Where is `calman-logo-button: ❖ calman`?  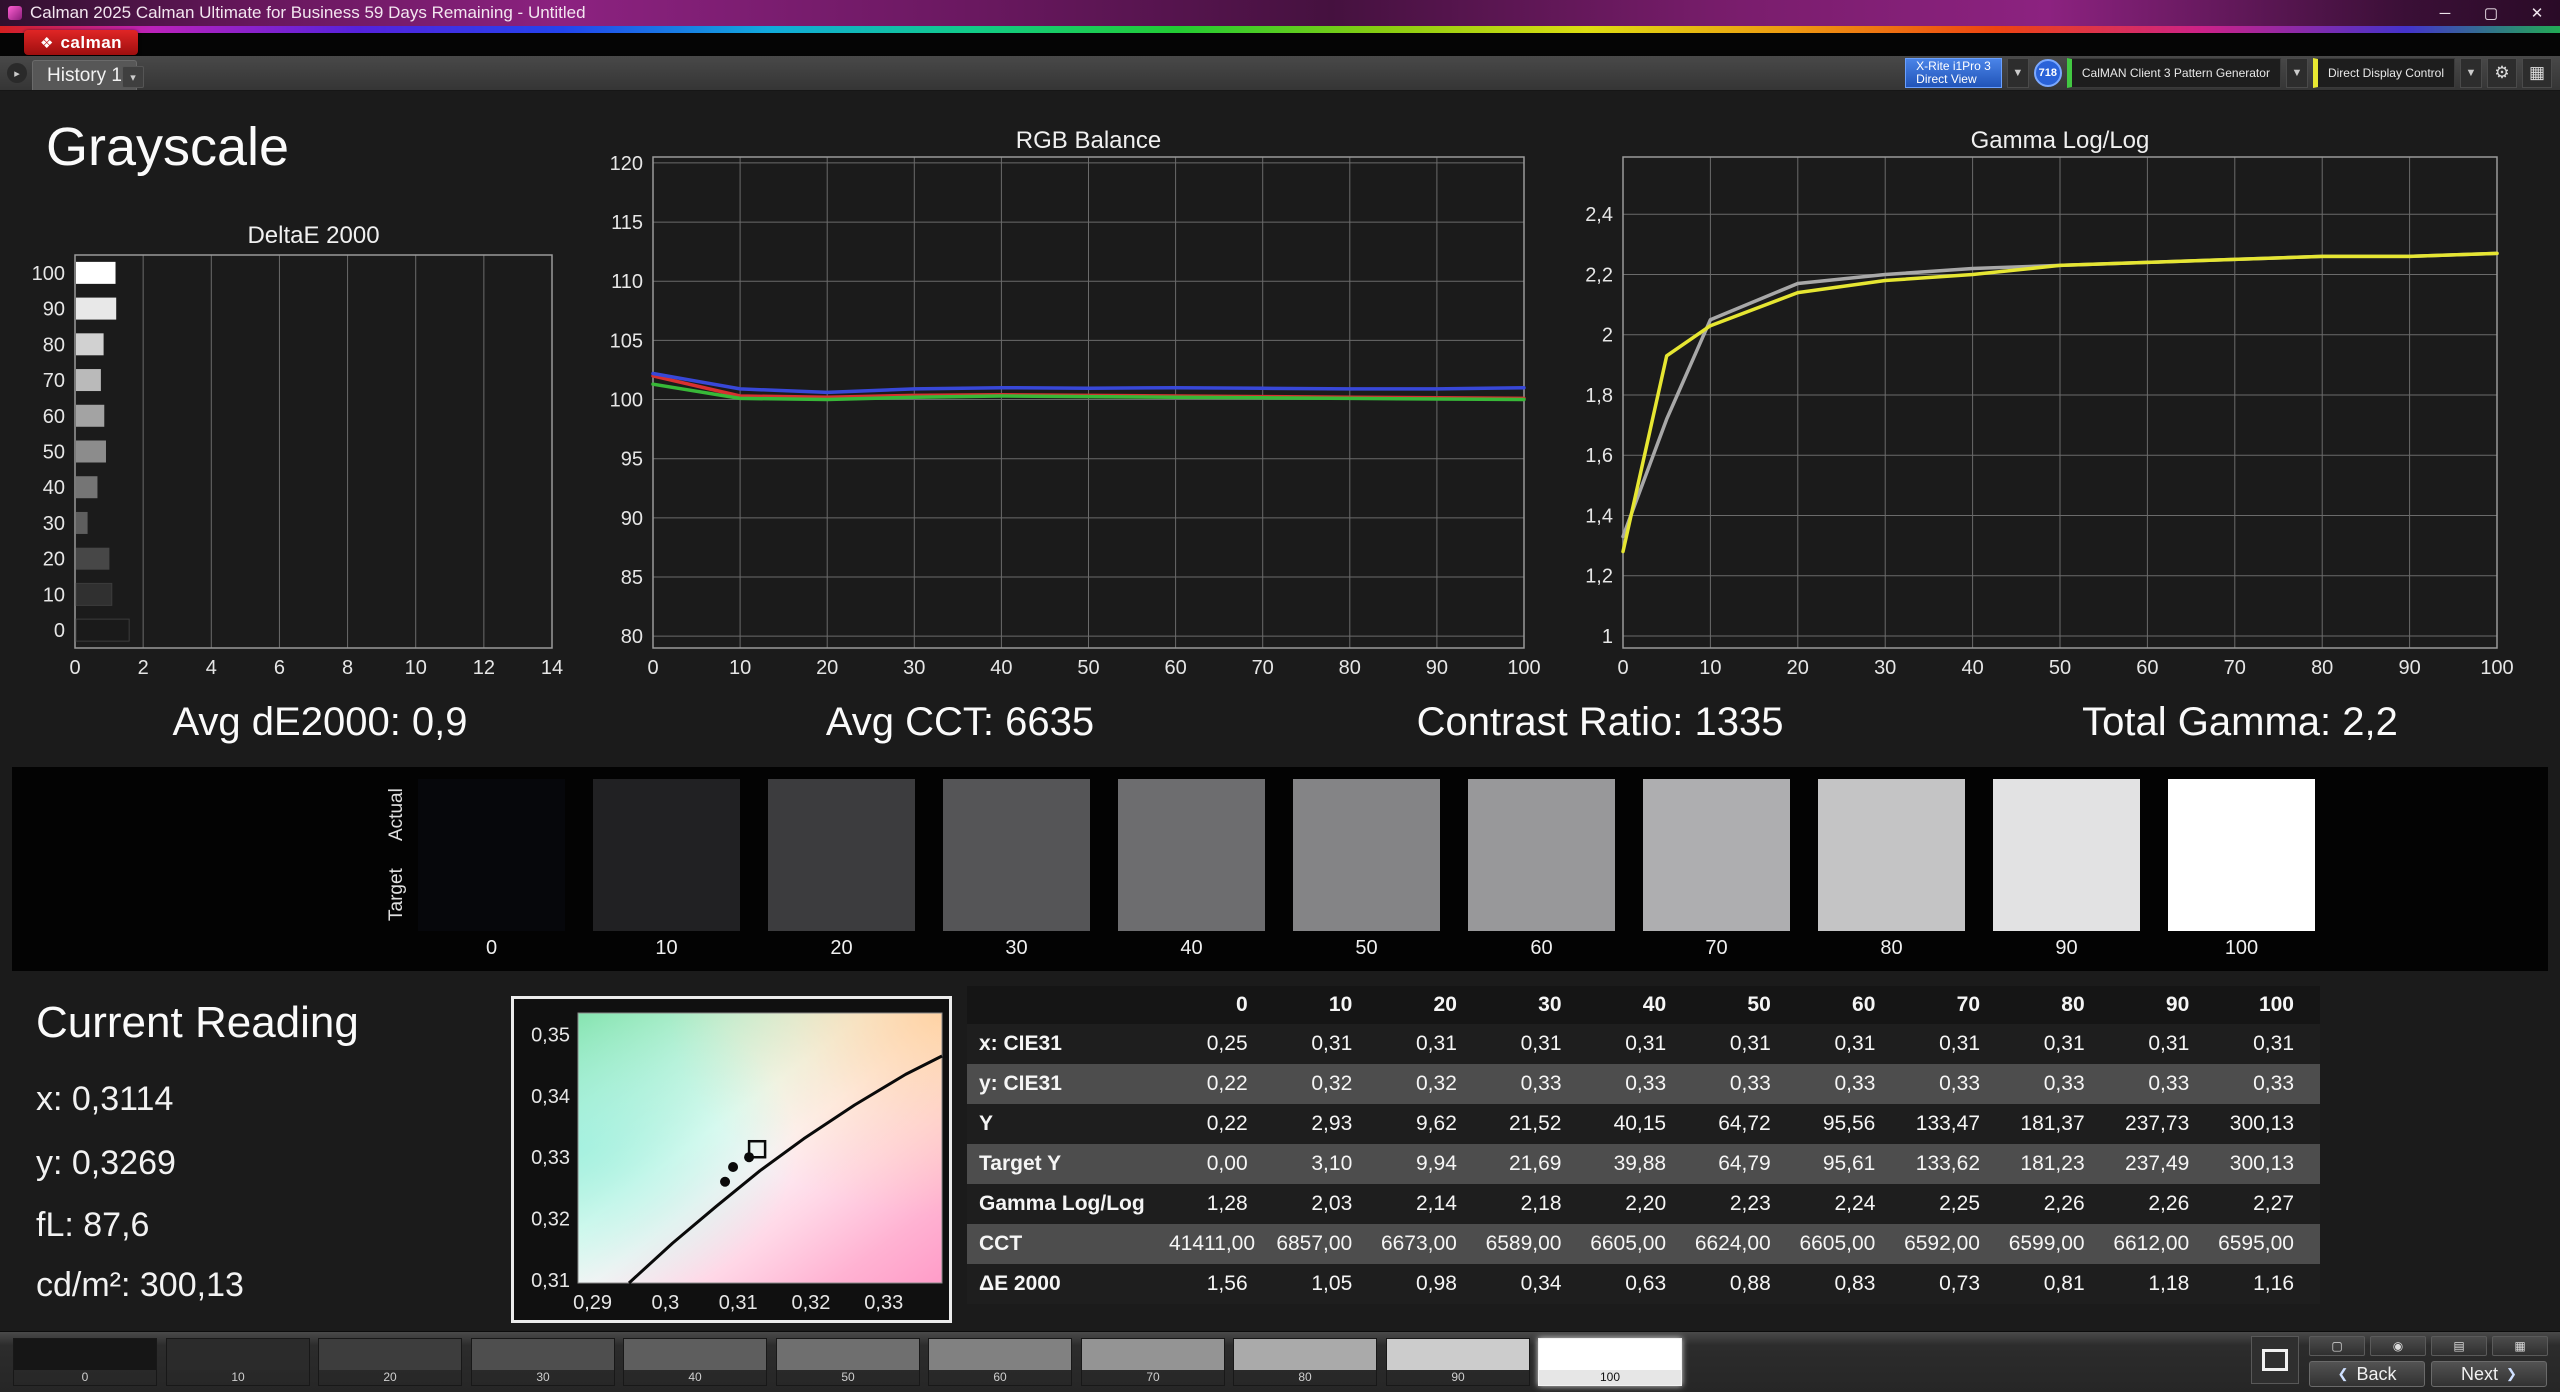
calman-logo-button: ❖ calman is located at coordinates (81, 42).